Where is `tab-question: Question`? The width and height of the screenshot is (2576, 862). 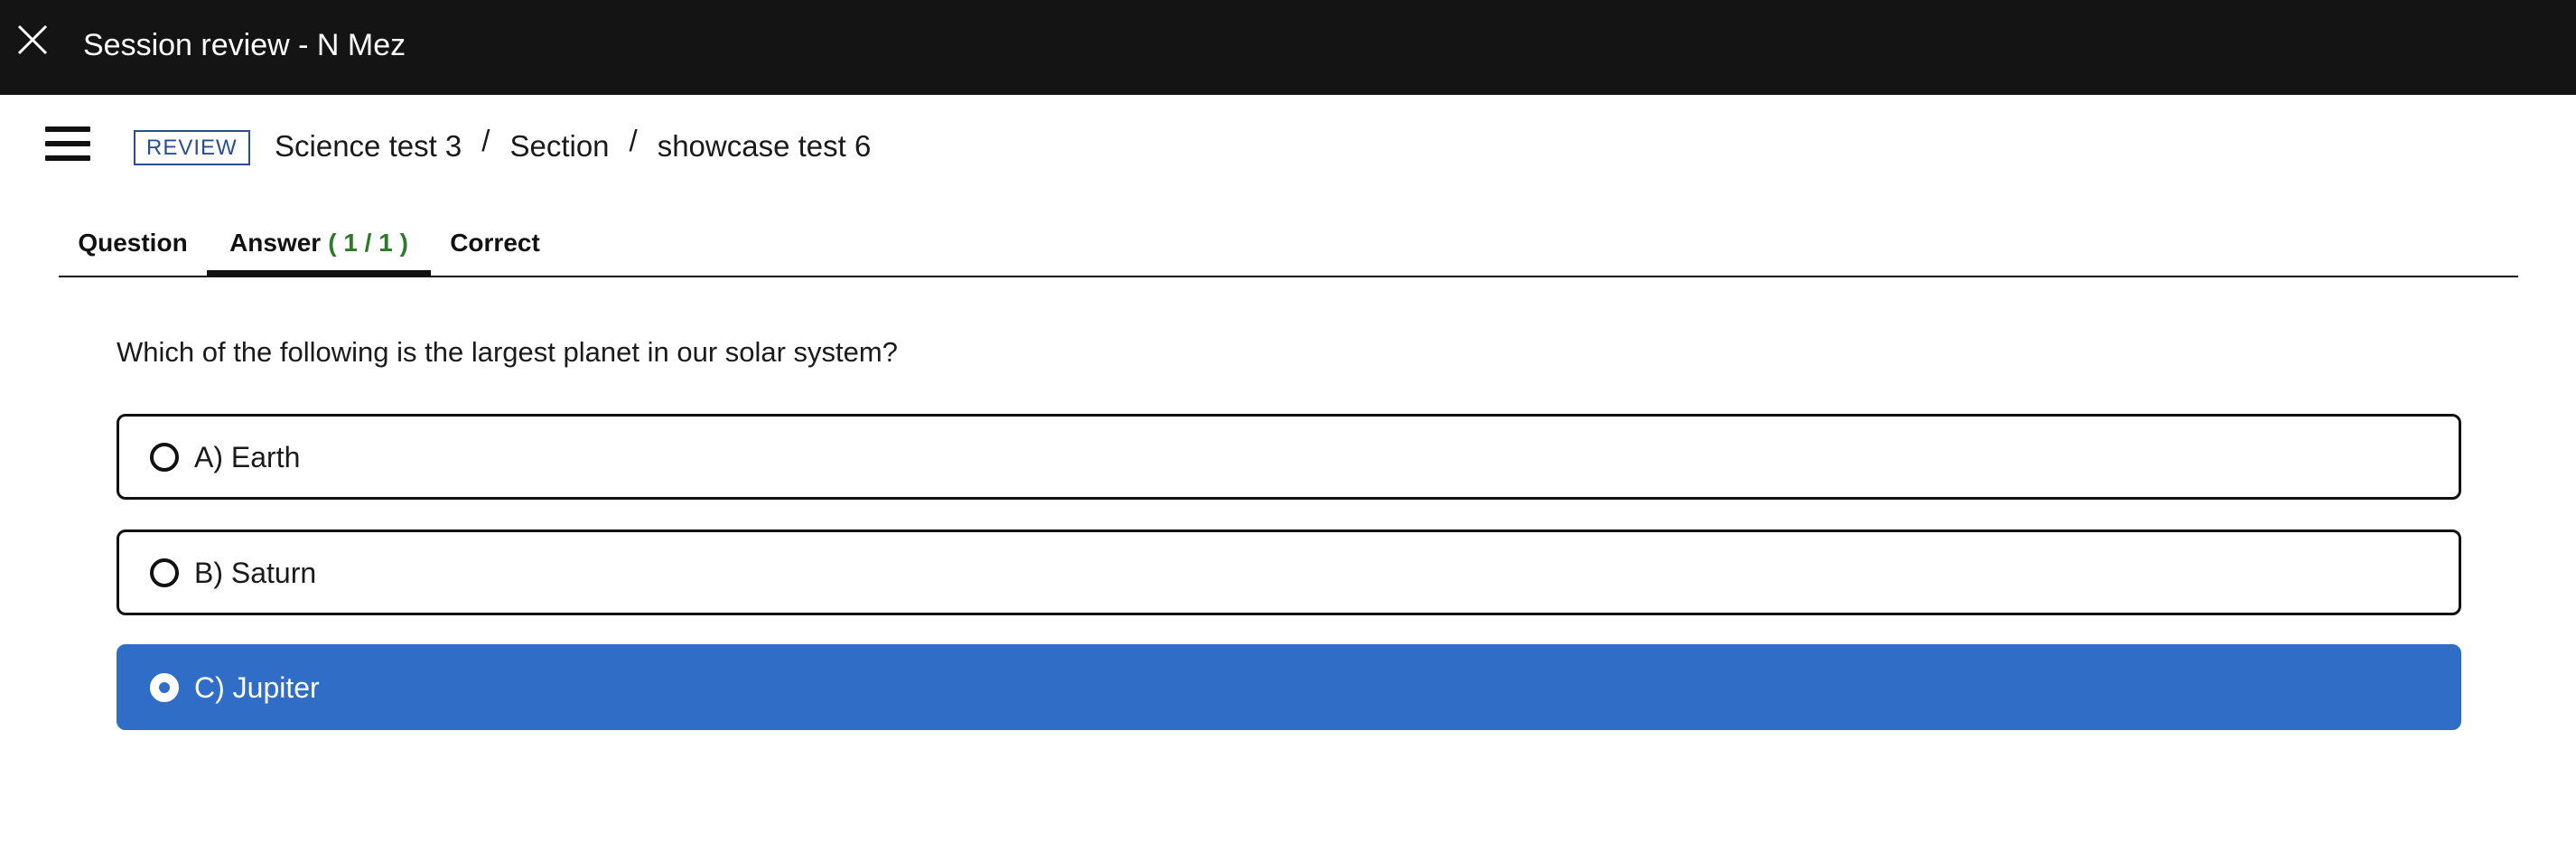 tab-question: Question is located at coordinates (133, 243).